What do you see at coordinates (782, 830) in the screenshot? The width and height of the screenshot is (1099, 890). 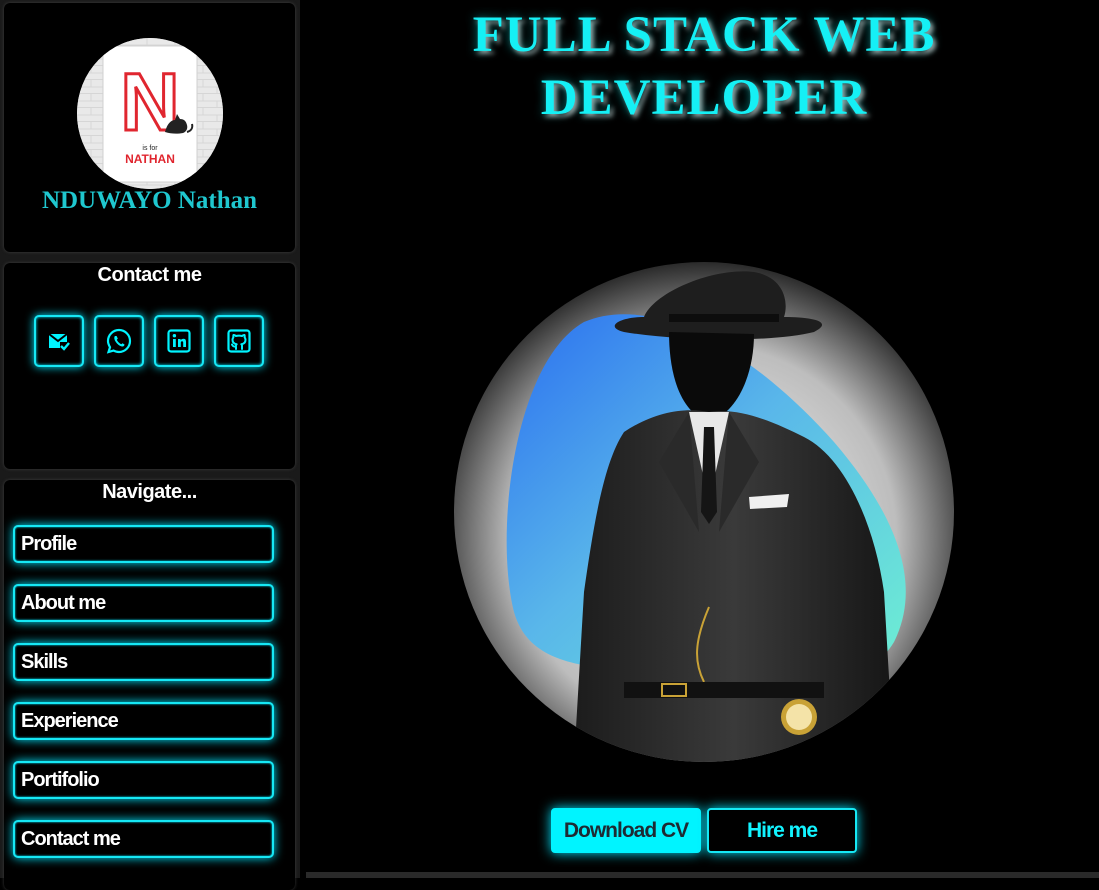 I see `hire-me-button: Hire me` at bounding box center [782, 830].